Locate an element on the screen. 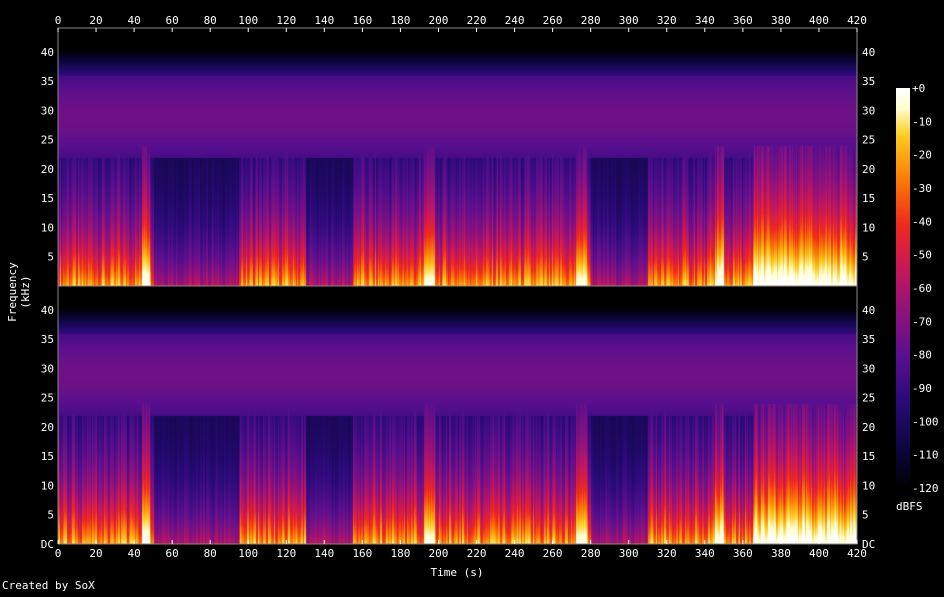  x-tick-label-bottom: 240 is located at coordinates (515, 553).